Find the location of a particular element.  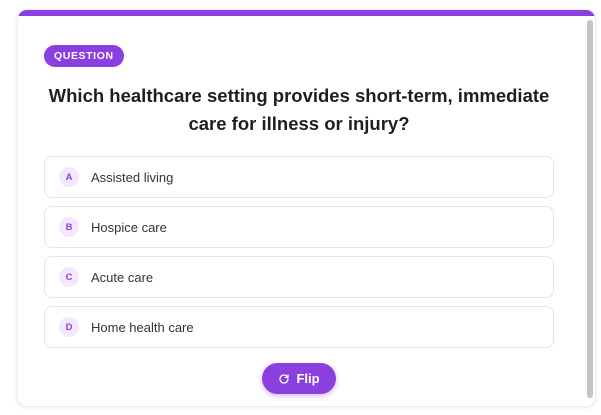

option-text: Hospice care is located at coordinates (129, 227).